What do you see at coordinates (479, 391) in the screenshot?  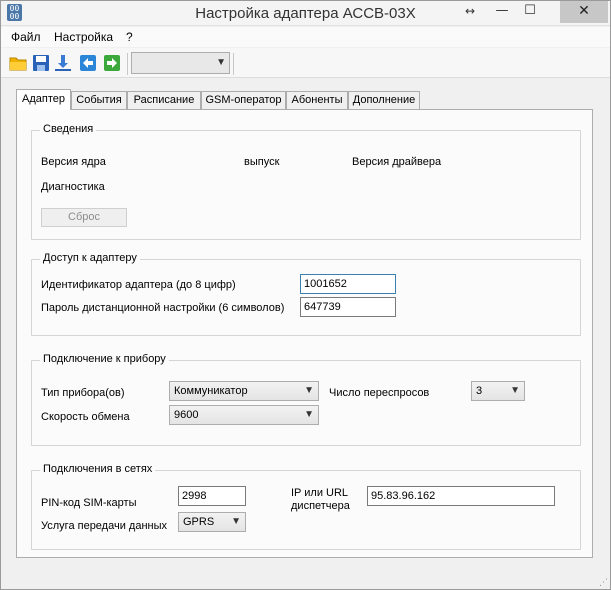 I see `retries-value: 3` at bounding box center [479, 391].